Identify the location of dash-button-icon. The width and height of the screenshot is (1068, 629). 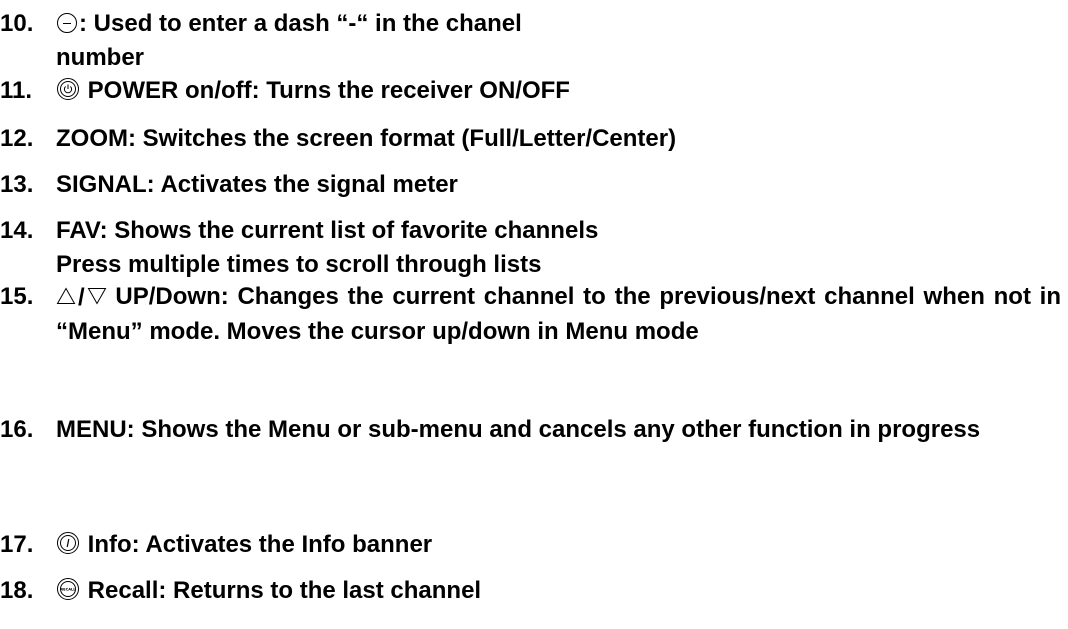
(67, 23).